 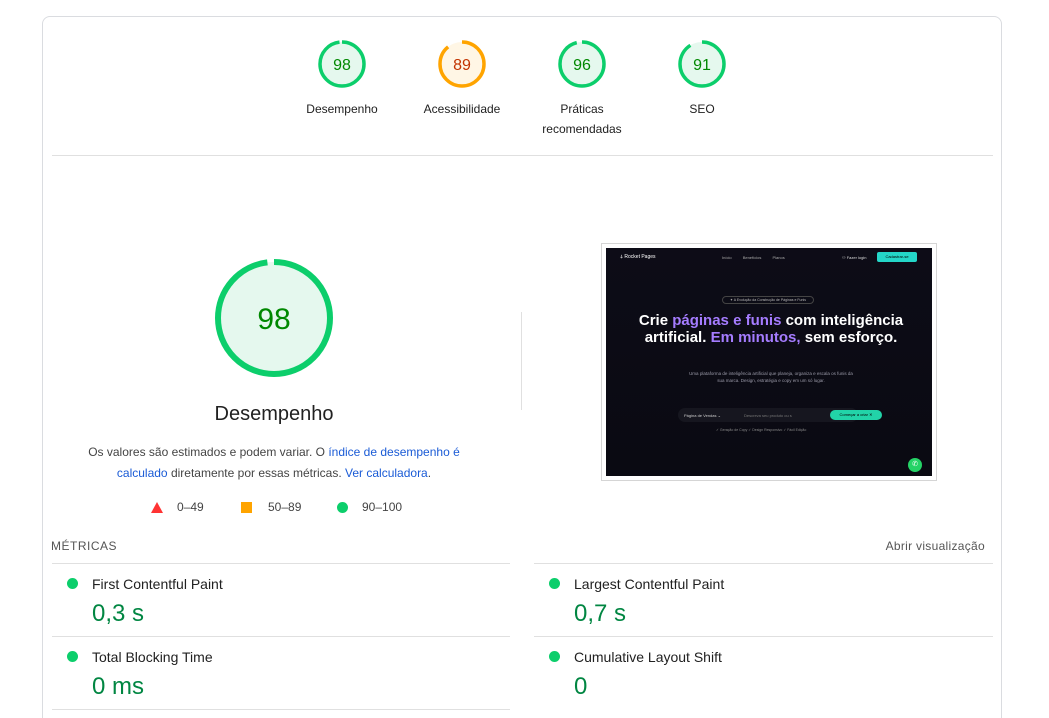 I want to click on metric-value: 0 ms, so click(x=118, y=686).